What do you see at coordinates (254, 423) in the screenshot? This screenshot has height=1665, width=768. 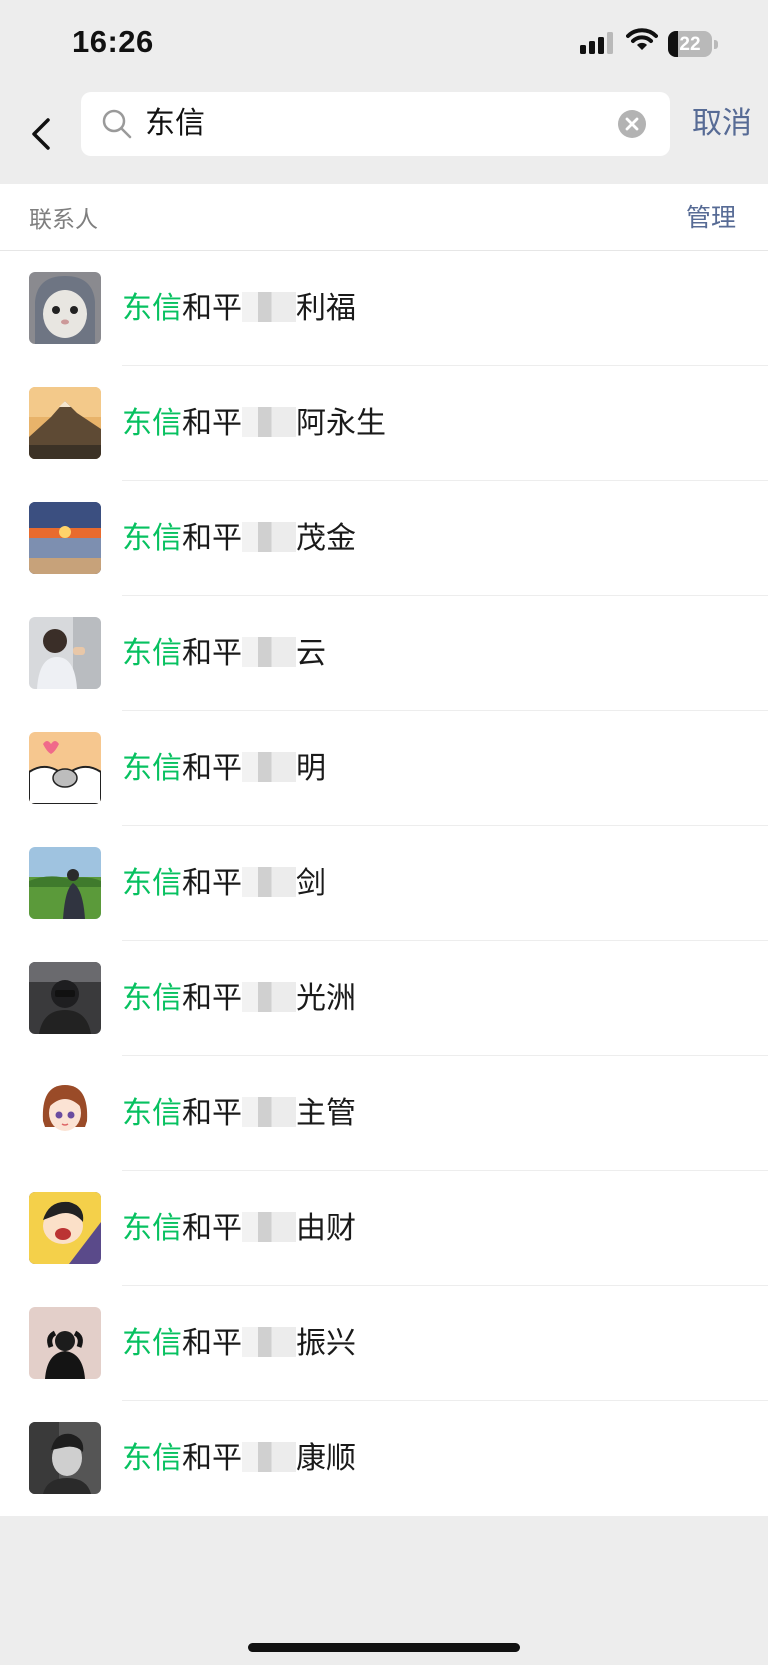 I see `contact-name: 东信和平 阿永生` at bounding box center [254, 423].